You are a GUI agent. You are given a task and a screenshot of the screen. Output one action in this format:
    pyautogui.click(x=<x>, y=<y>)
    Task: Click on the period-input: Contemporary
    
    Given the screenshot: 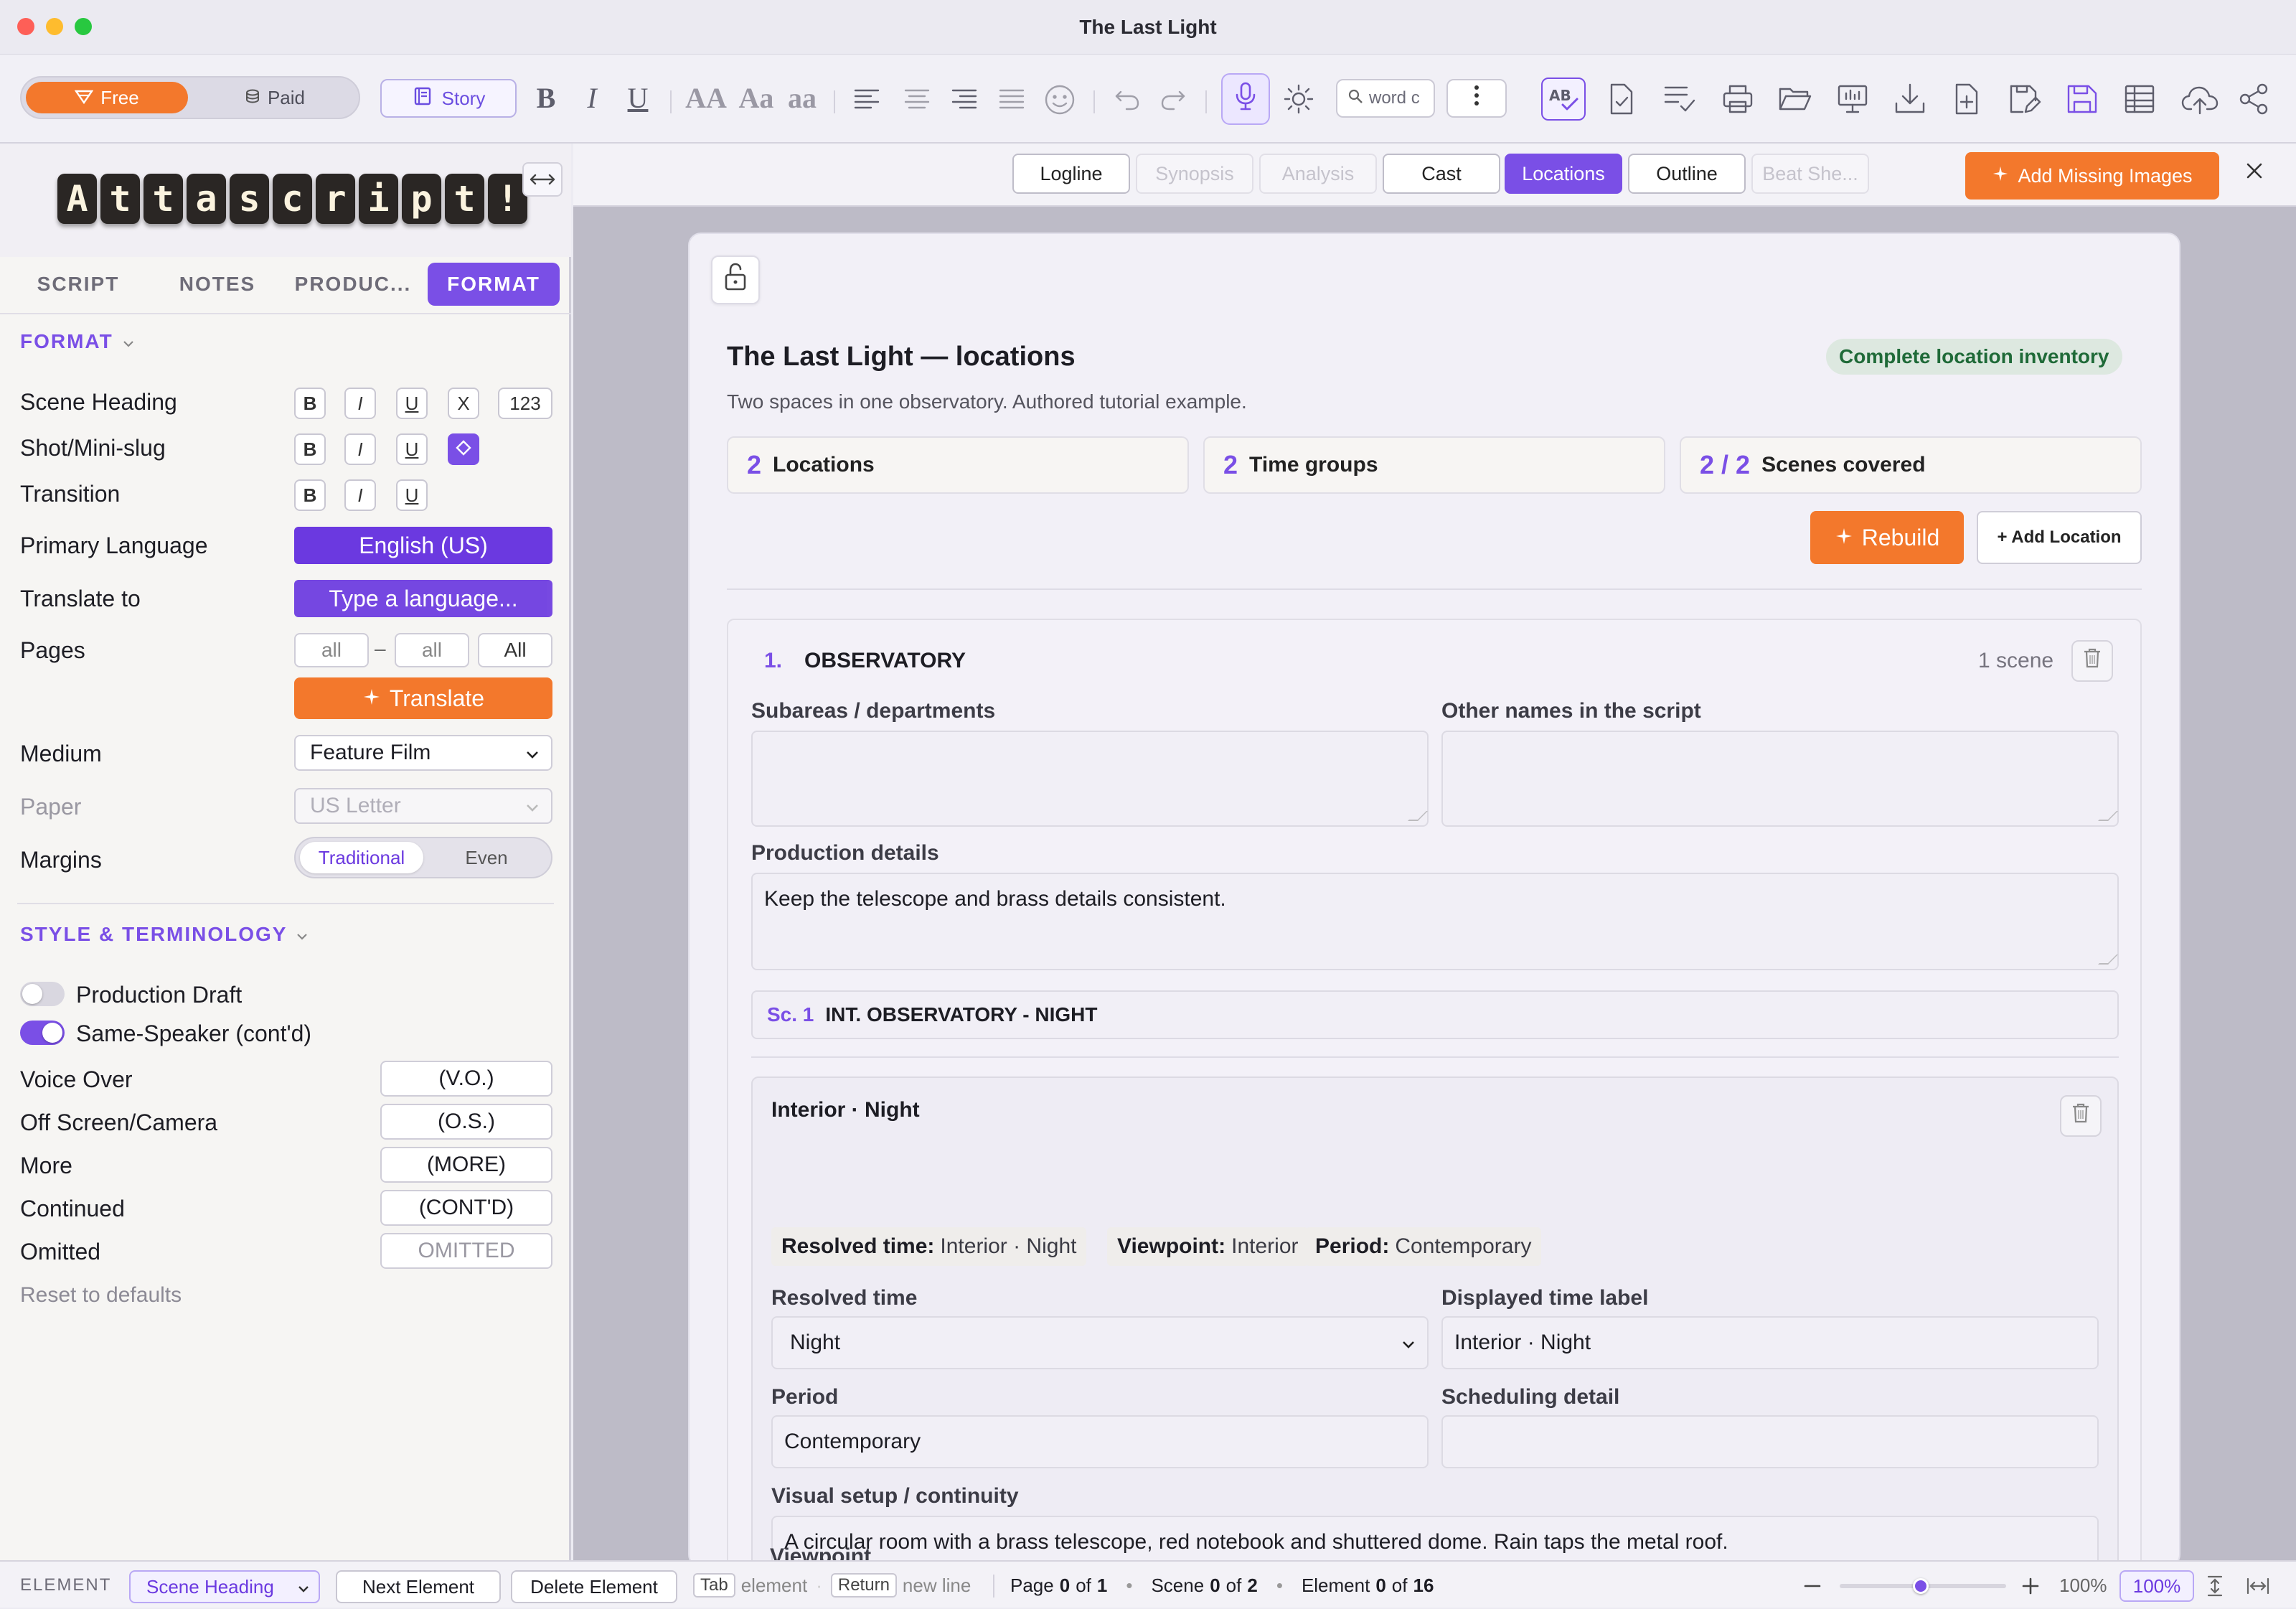 What is the action you would take?
    pyautogui.click(x=1100, y=1441)
    